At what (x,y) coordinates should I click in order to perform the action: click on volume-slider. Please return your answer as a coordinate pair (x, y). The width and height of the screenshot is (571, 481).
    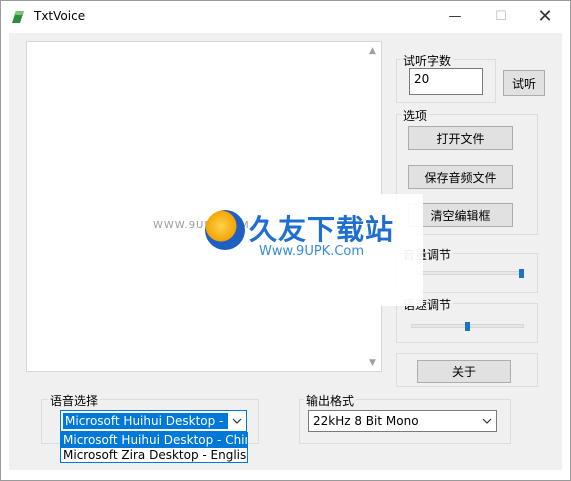
    Looking at the image, I should click on (467, 273).